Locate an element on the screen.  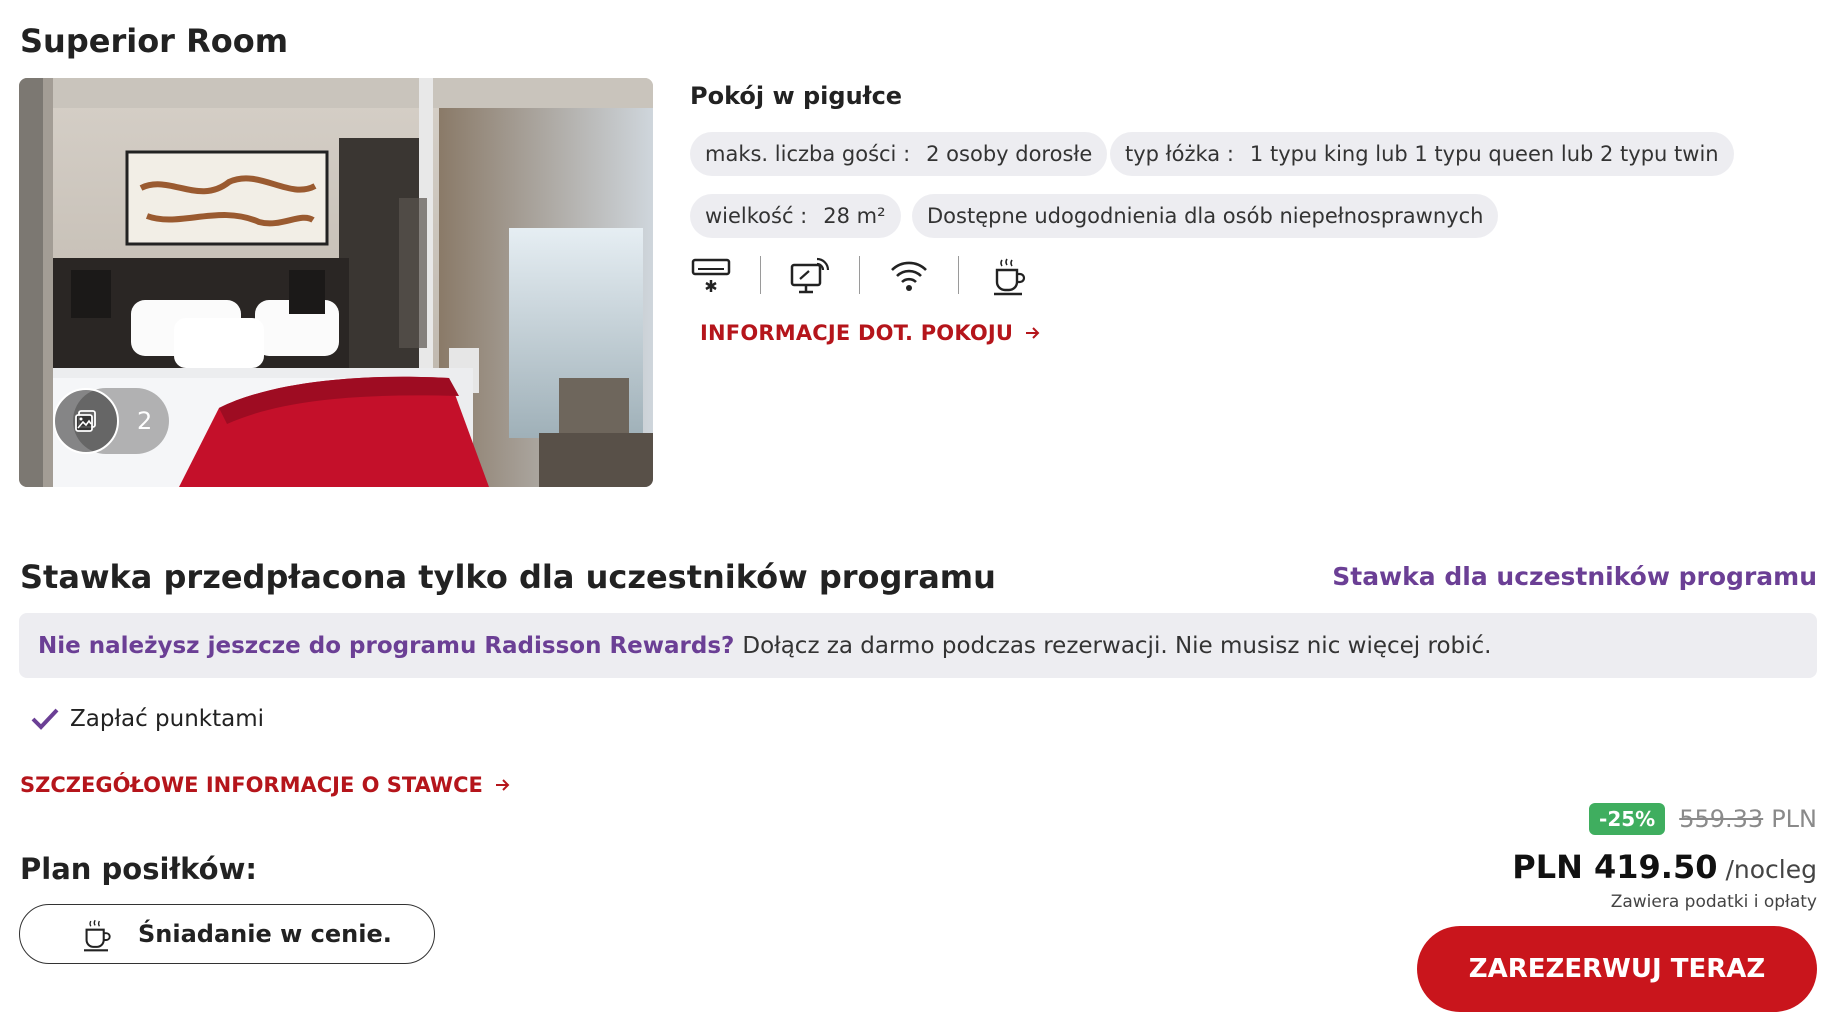
image-gallery-icon is located at coordinates (85, 421).